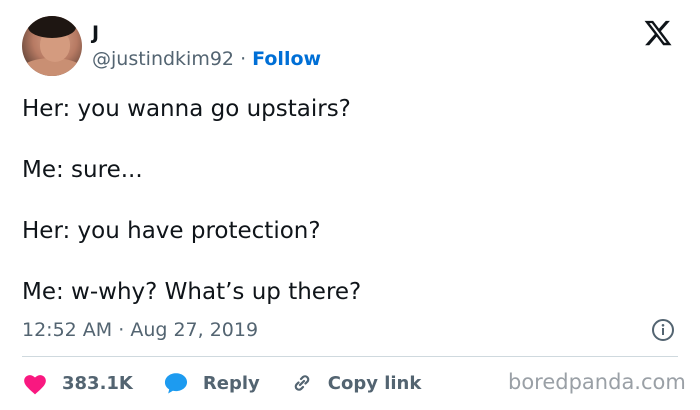 Image resolution: width=700 pixels, height=410 pixels. What do you see at coordinates (171, 231) in the screenshot?
I see `tweet-line: Her: you have protection?` at bounding box center [171, 231].